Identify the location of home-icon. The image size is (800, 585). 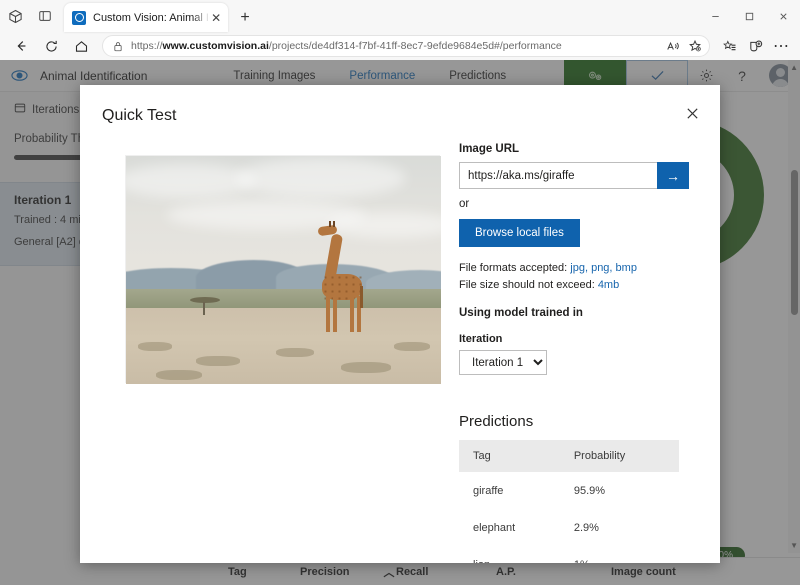
(81, 46).